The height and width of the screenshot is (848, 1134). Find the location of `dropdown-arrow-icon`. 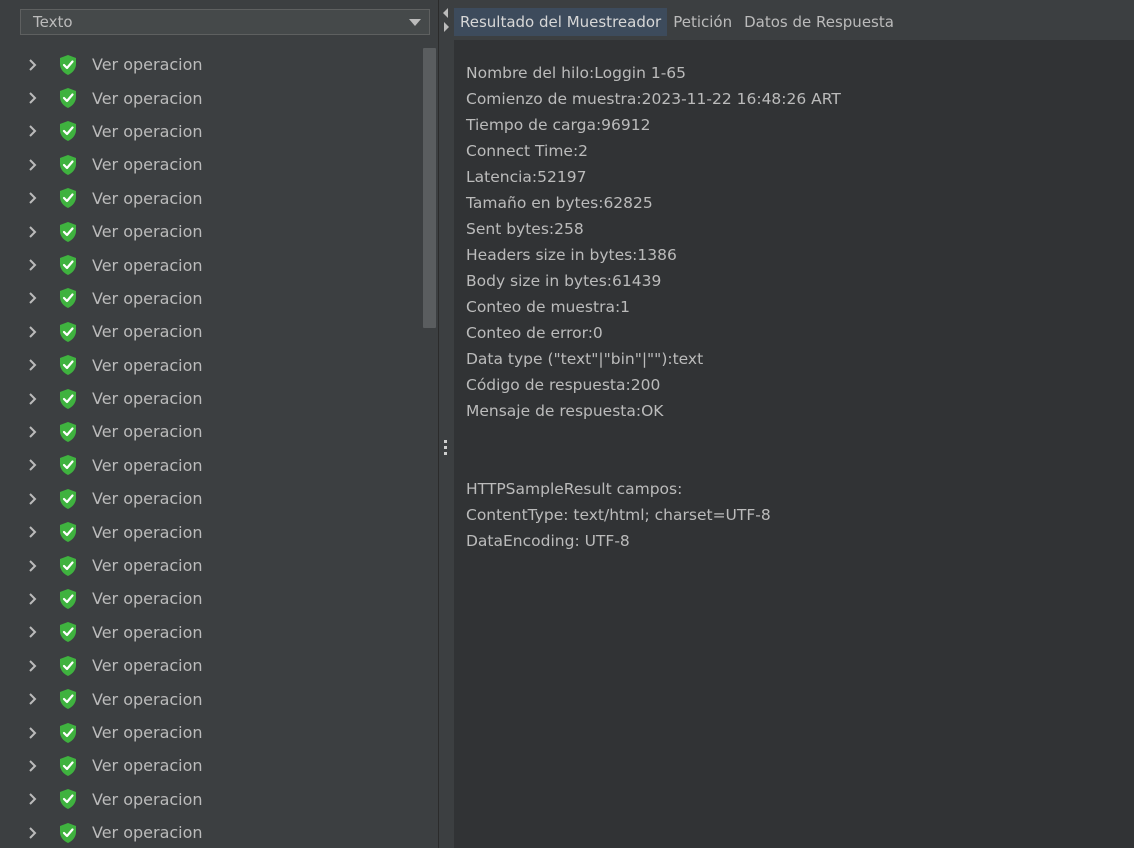

dropdown-arrow-icon is located at coordinates (415, 22).